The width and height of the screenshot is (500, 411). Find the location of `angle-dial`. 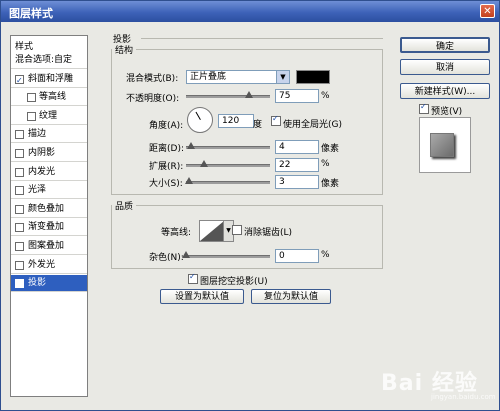

angle-dial is located at coordinates (200, 120).